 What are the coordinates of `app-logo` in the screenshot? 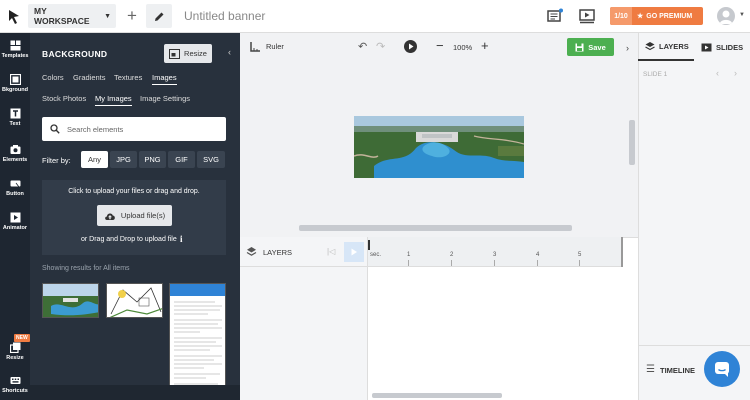 It's located at (14, 16).